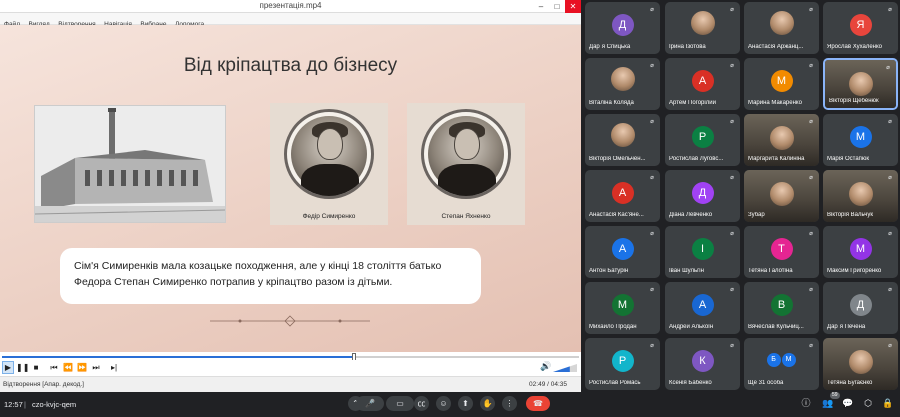  I want to click on participant-tile: А ⌀ Андрей Алькоїн, so click(702, 308).